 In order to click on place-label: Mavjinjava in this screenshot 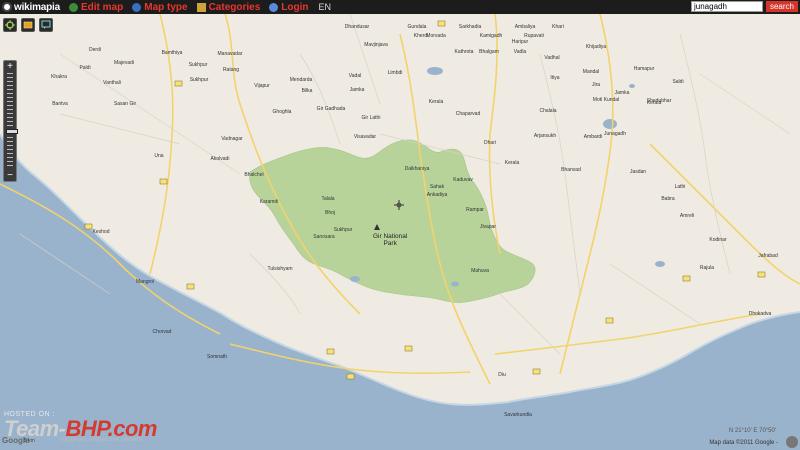, I will do `click(376, 45)`.